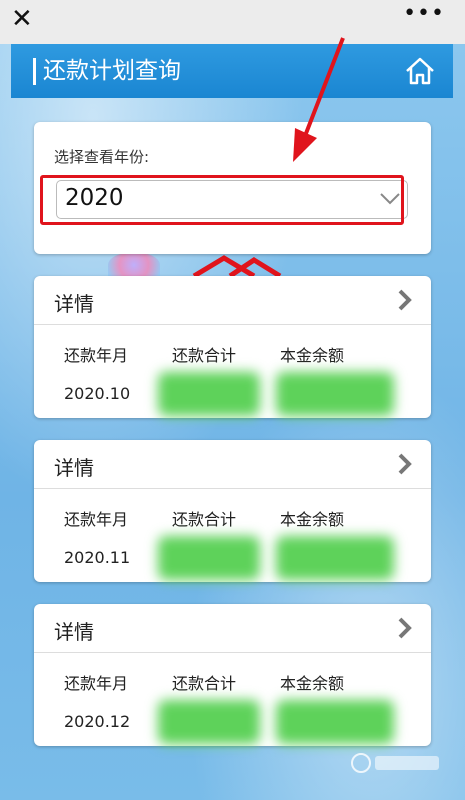  What do you see at coordinates (134, 265) in the screenshot?
I see `balloon-decoration` at bounding box center [134, 265].